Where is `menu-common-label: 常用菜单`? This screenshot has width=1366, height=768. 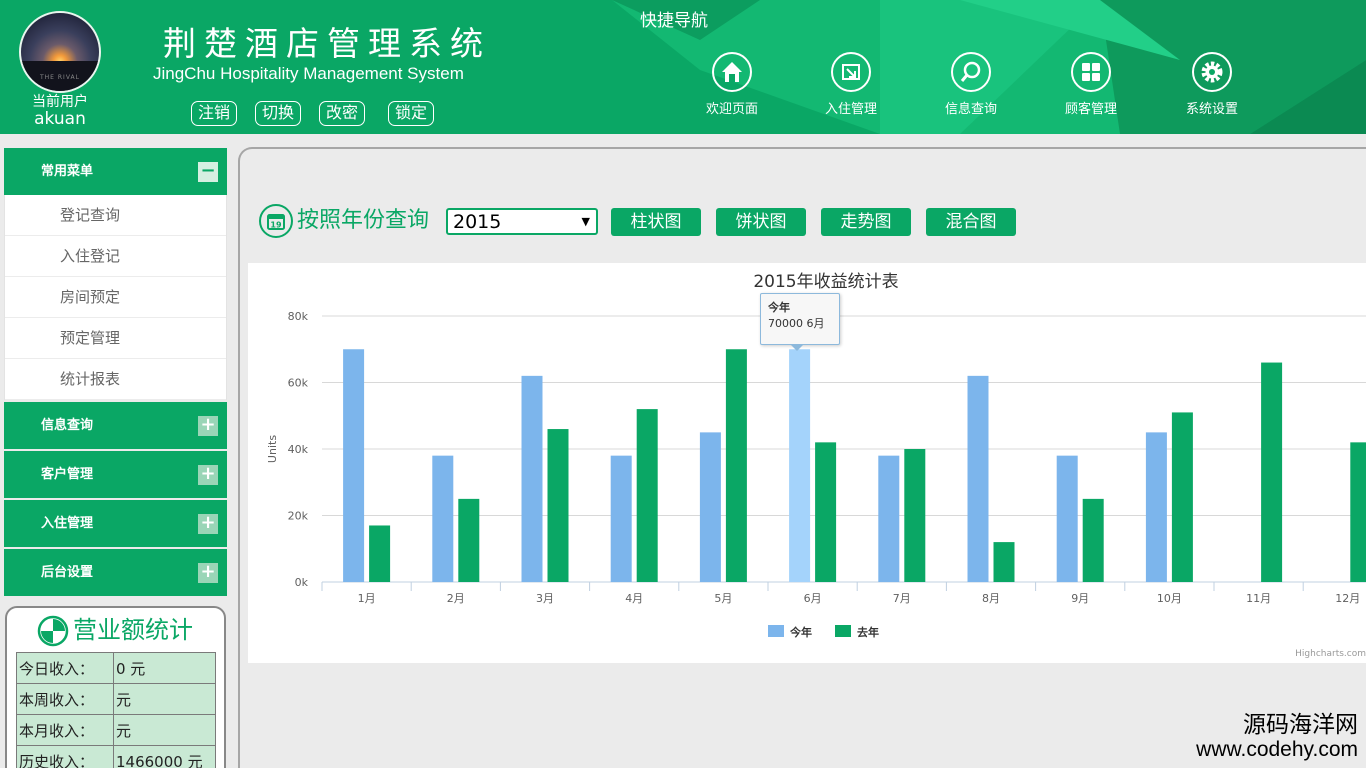
menu-common-label: 常用菜单 is located at coordinates (67, 171).